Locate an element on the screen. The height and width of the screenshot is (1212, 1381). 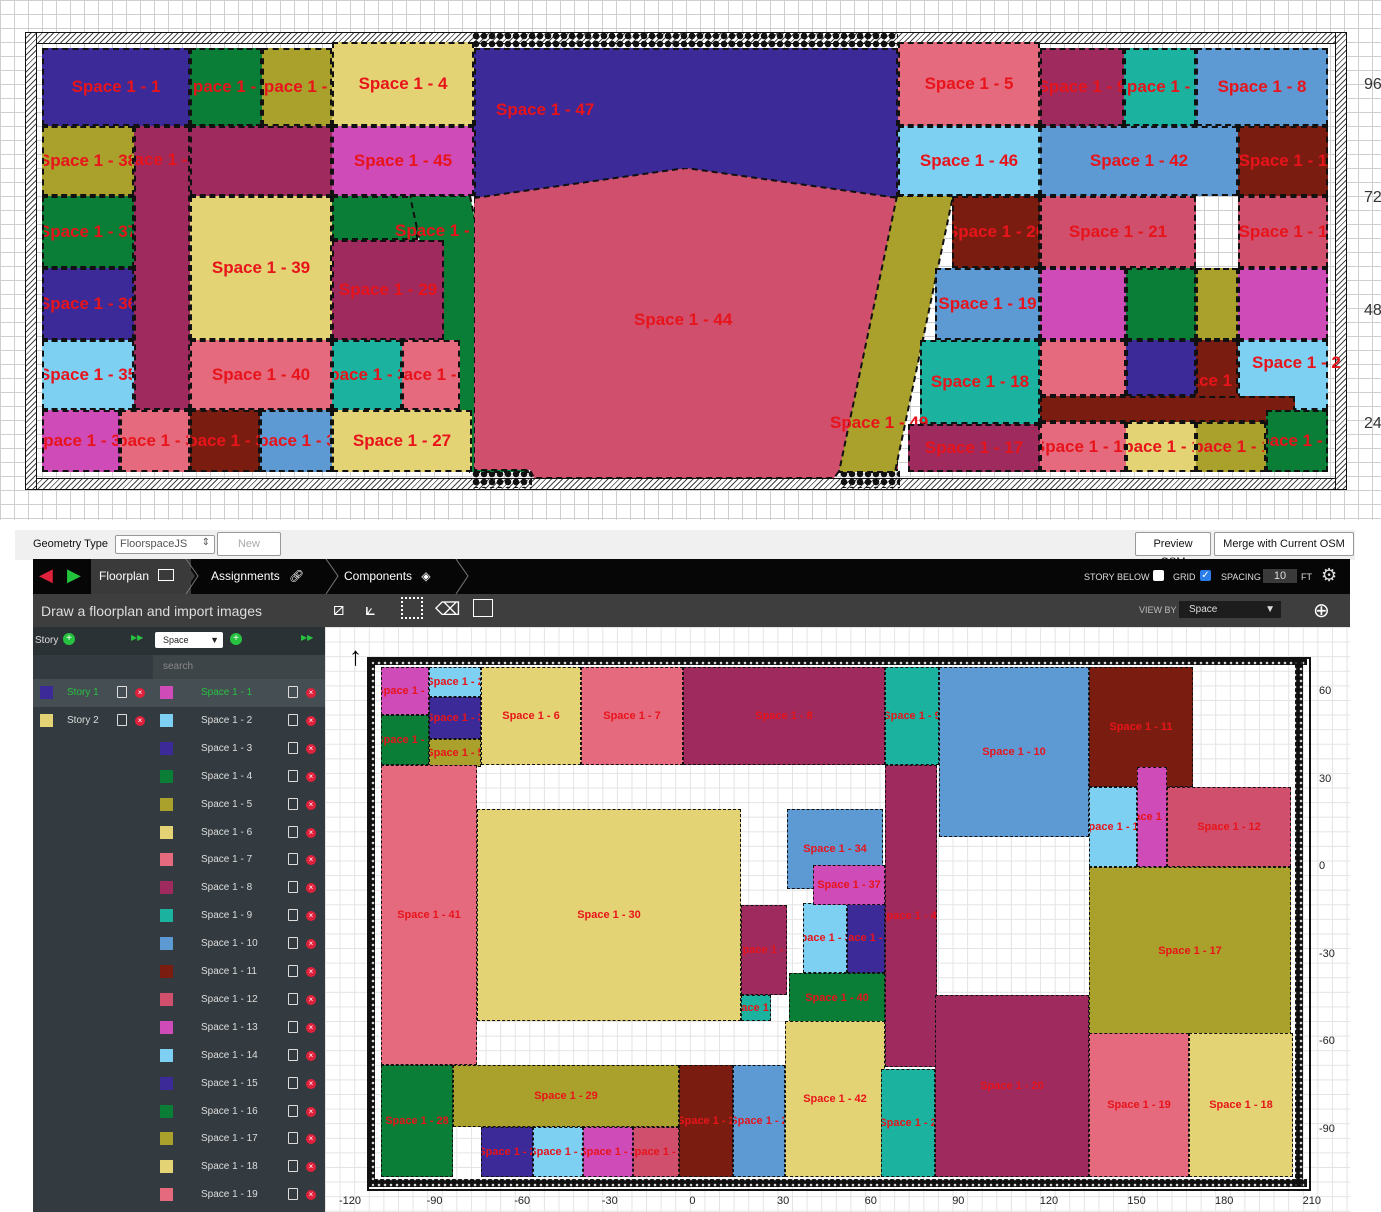
preview-space: Space 1 - 30 is located at coordinates (367, 375).